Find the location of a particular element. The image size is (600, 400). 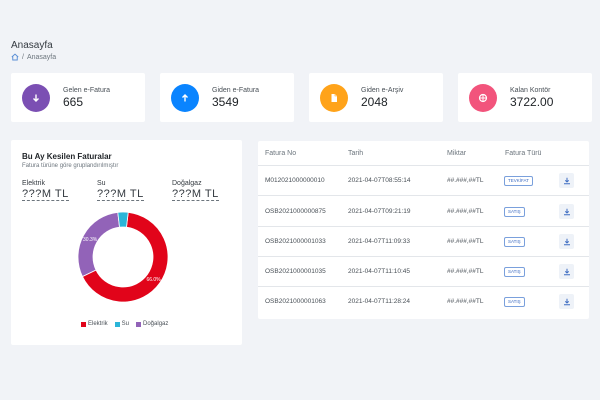

category-label: Su is located at coordinates (101, 183).